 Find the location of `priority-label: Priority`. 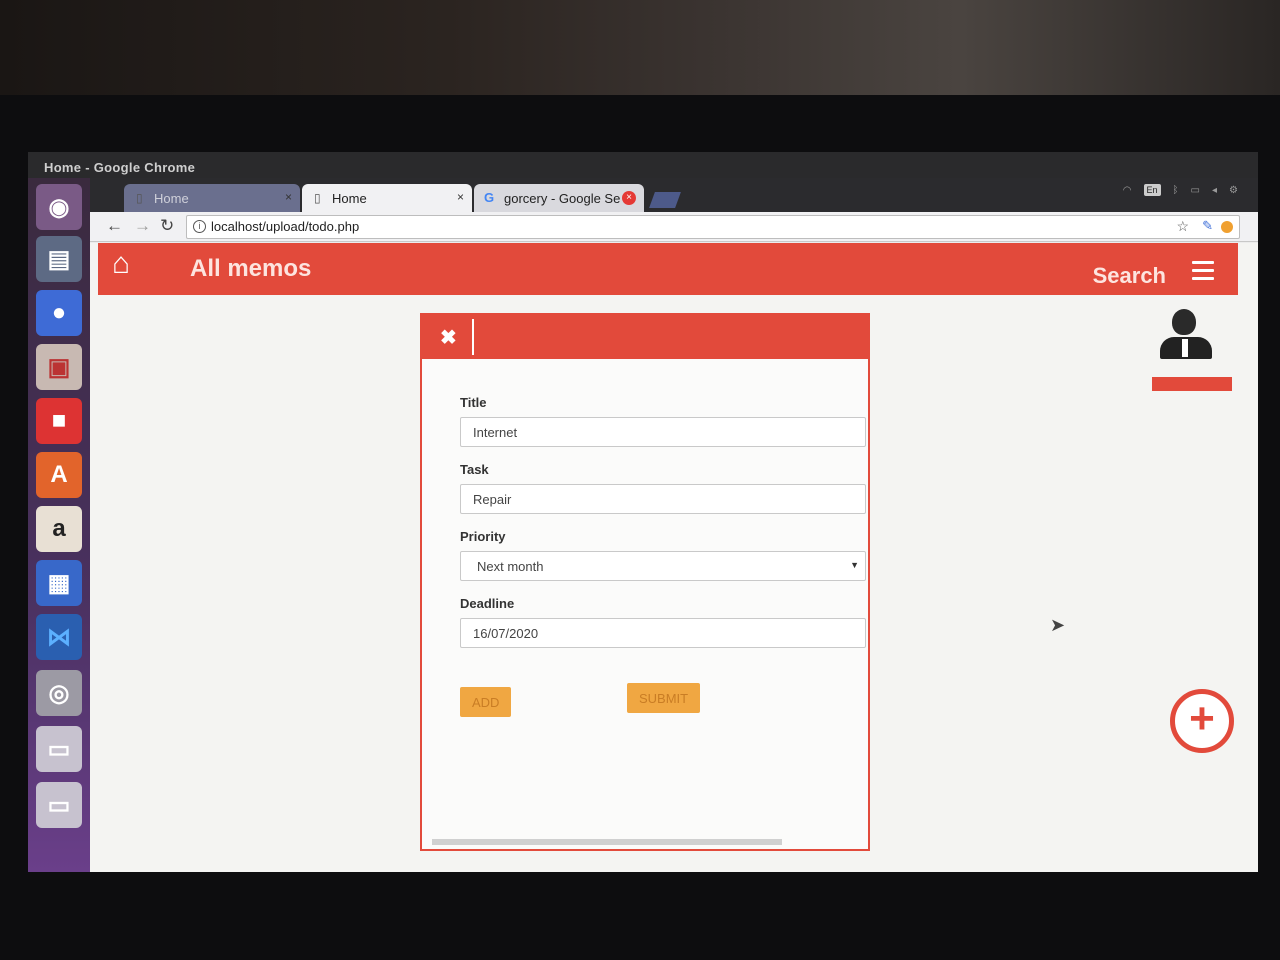

priority-label: Priority is located at coordinates (483, 536).